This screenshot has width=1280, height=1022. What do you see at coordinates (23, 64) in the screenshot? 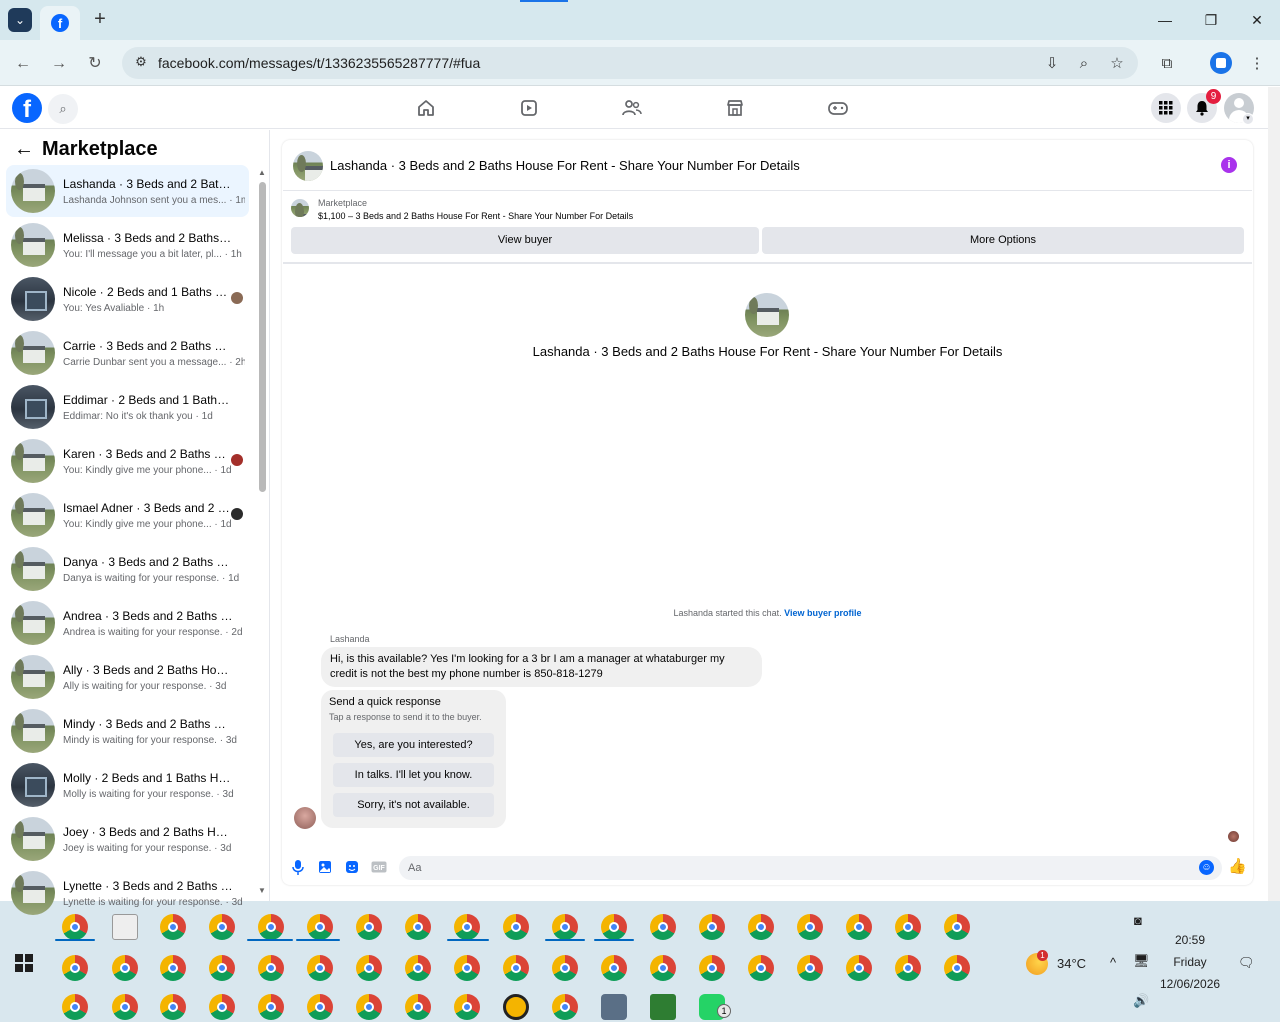
I see `back-button: ←` at bounding box center [23, 64].